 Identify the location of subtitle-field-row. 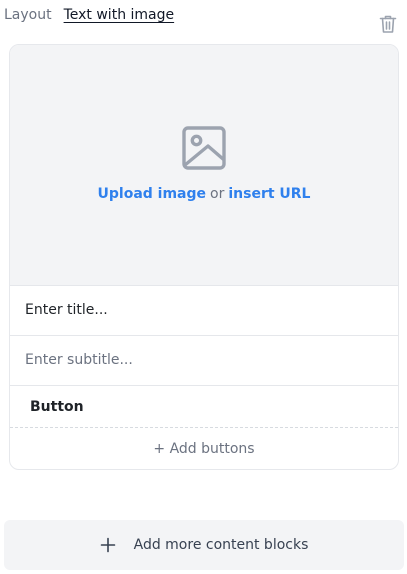
(204, 359).